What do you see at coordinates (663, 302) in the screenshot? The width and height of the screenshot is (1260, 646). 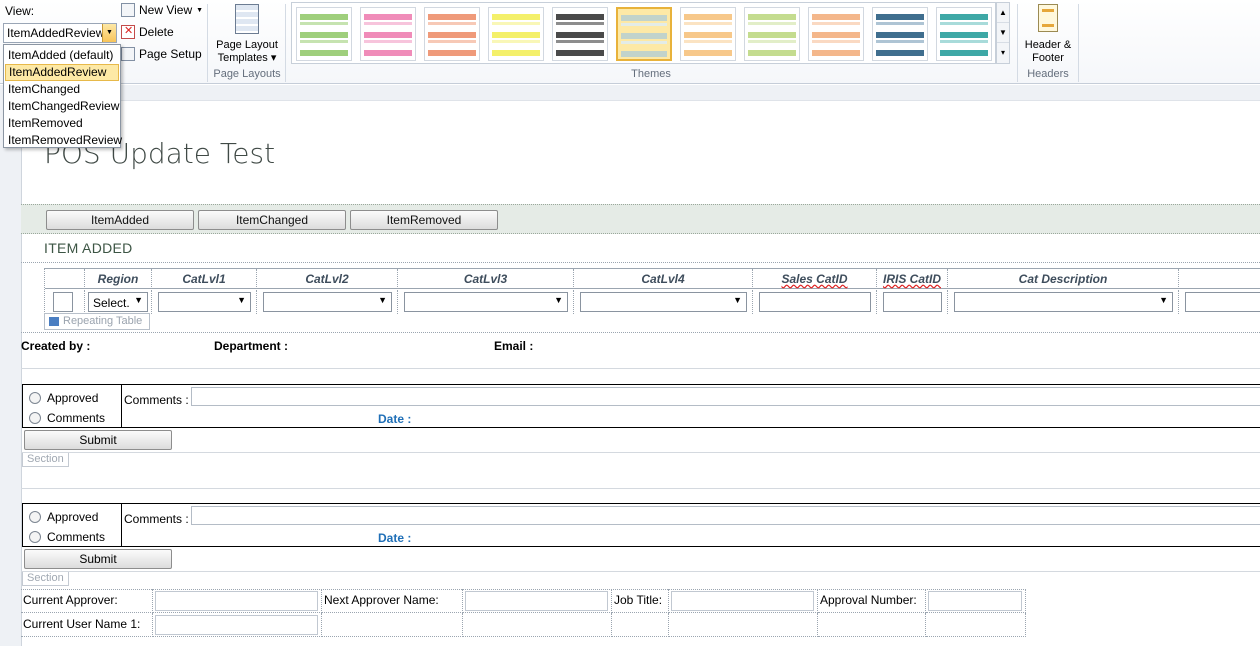 I see `catlvl4-select: ▼` at bounding box center [663, 302].